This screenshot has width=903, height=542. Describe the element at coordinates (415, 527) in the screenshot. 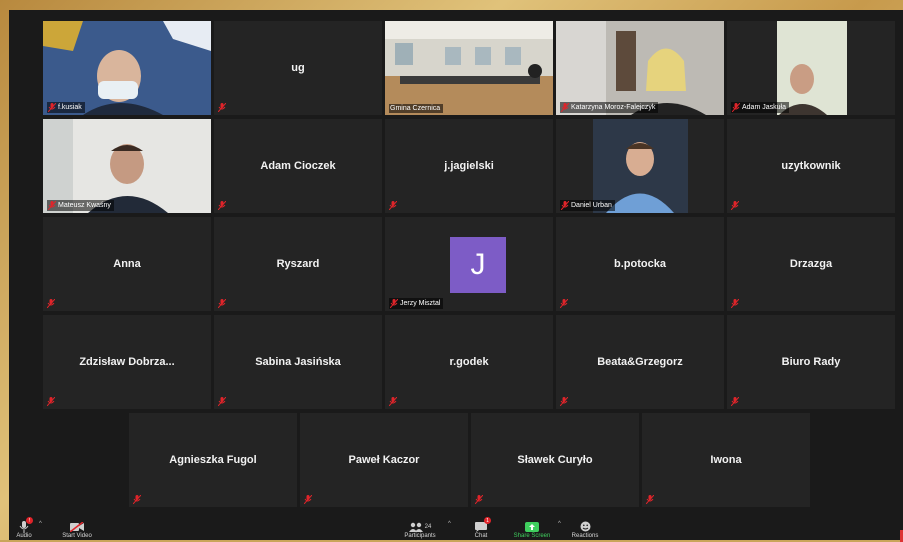

I see `participants-icon` at that location.